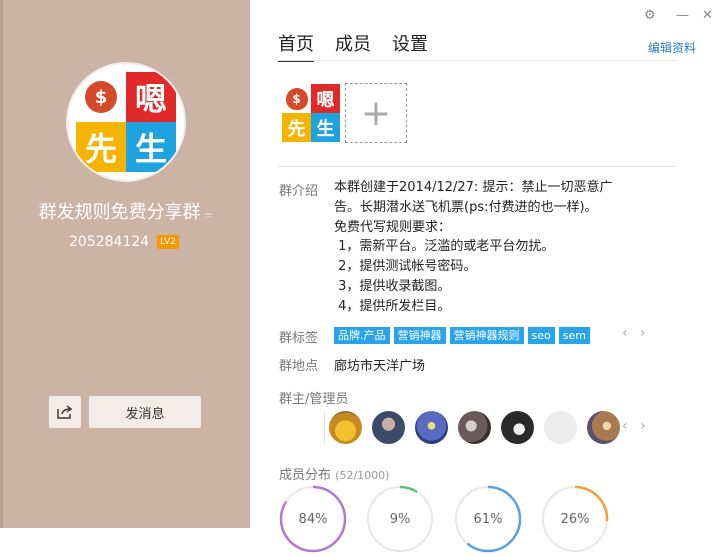  I want to click on member-gauge: 26%, so click(575, 521).